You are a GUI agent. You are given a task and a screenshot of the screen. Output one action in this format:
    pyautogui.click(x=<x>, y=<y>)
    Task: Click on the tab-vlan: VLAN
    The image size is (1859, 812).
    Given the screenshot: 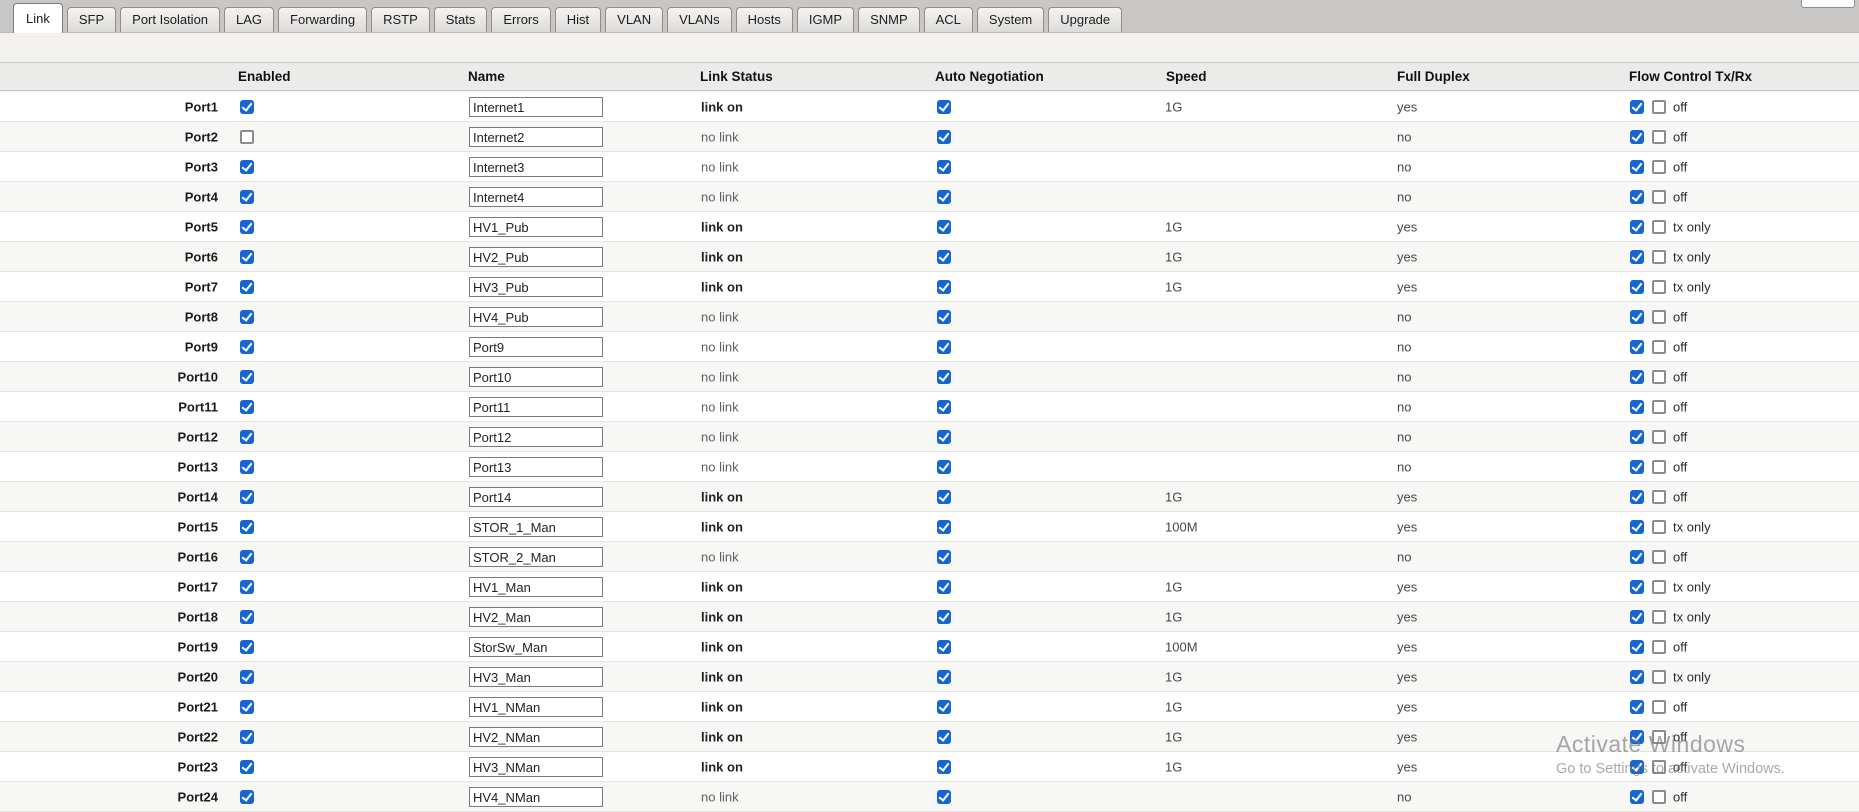 What is the action you would take?
    pyautogui.click(x=634, y=19)
    